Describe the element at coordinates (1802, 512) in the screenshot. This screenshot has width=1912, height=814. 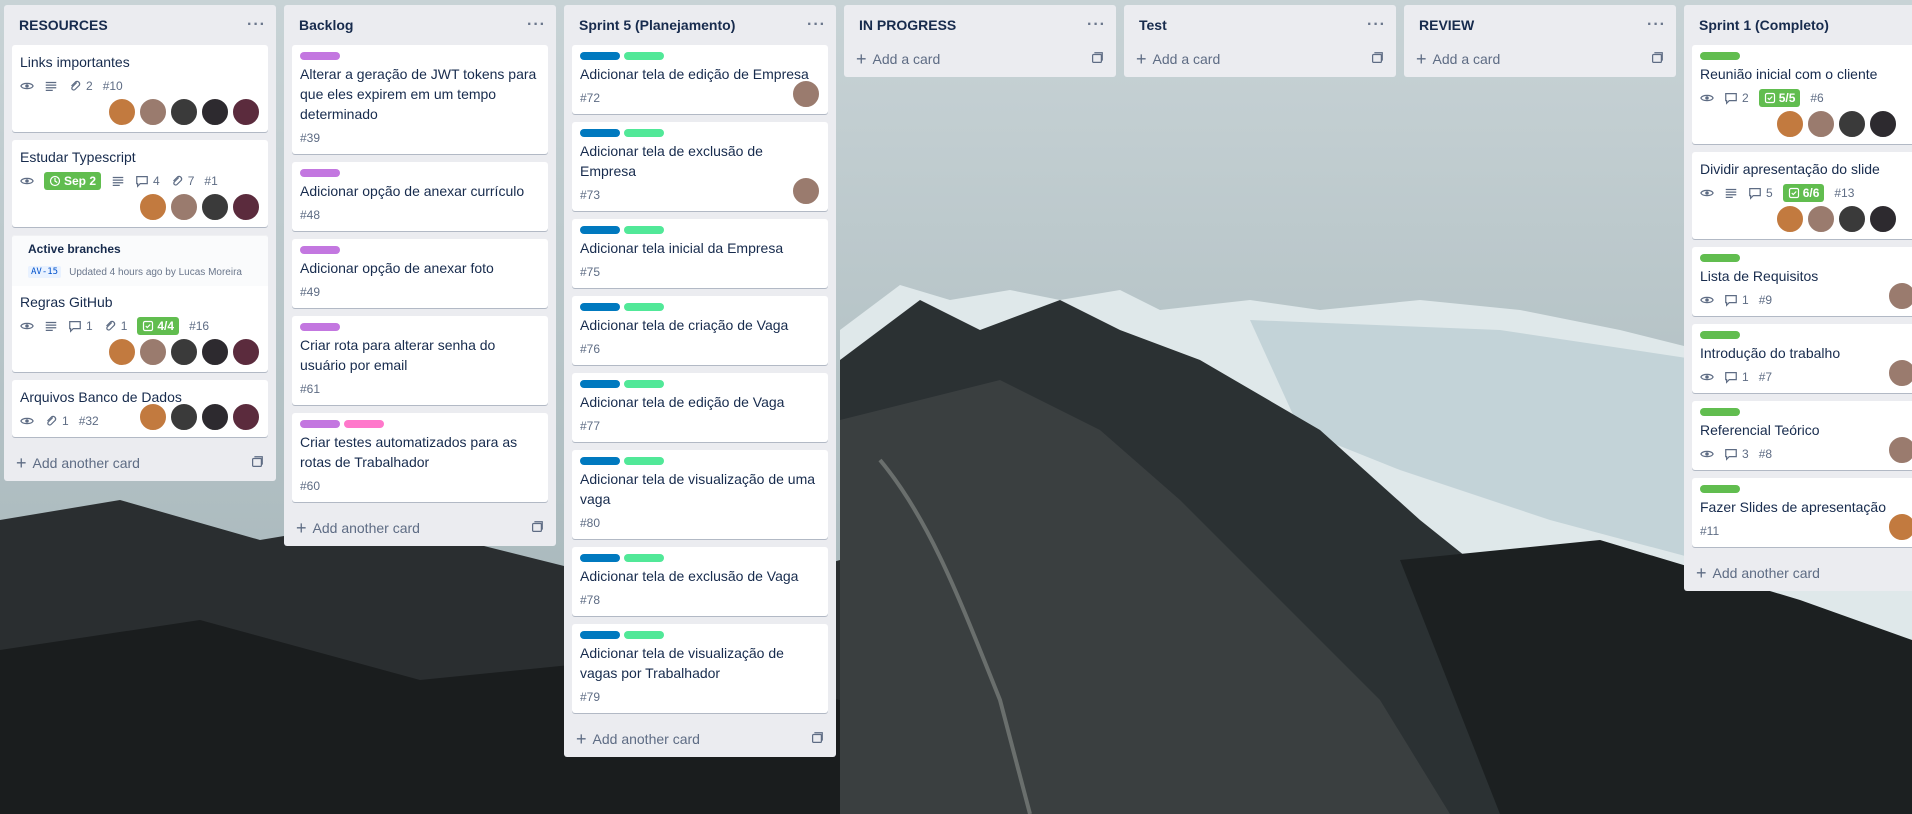
I see `card: Fazer Slides de apresentação #11` at that location.